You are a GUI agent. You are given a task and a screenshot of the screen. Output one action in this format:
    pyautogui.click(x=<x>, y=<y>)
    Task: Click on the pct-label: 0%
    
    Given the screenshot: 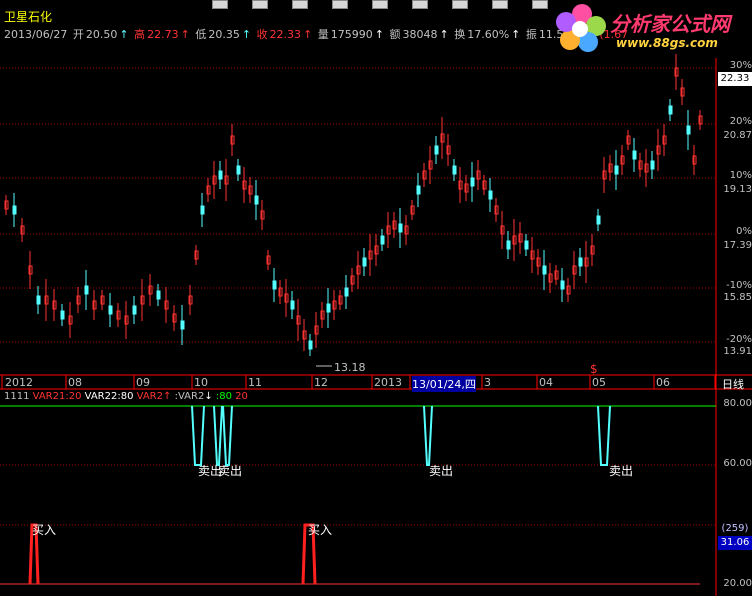 What is the action you would take?
    pyautogui.click(x=744, y=231)
    